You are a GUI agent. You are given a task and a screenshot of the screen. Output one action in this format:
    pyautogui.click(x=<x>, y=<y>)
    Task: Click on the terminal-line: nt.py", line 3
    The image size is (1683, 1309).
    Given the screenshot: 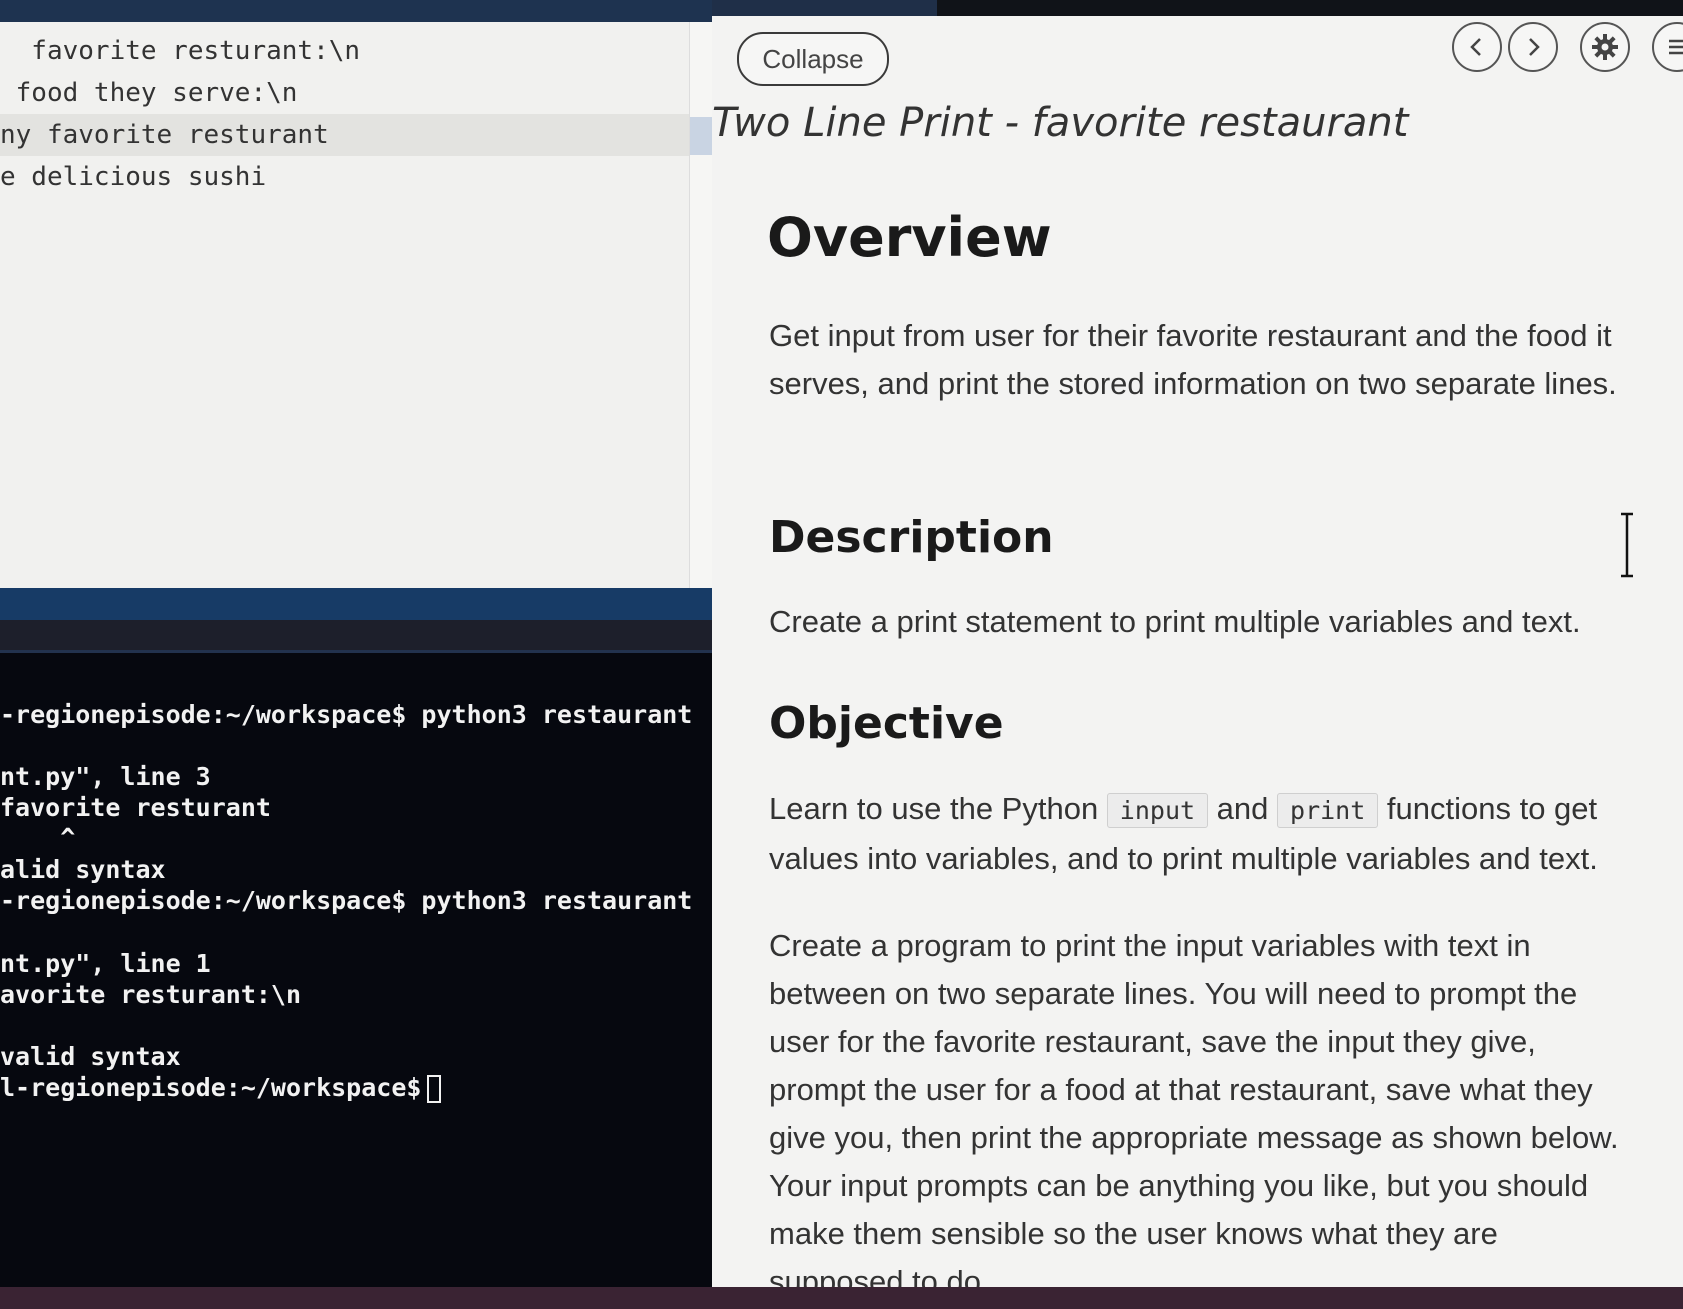 What is the action you would take?
    pyautogui.click(x=105, y=776)
    